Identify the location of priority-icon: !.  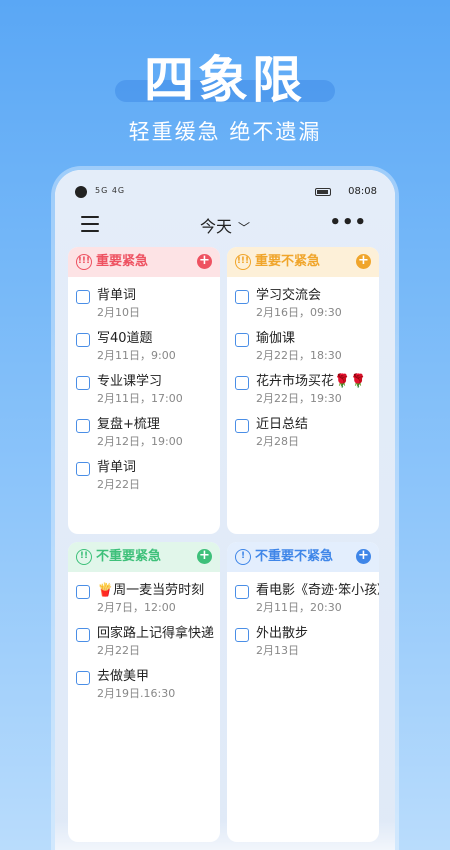
(243, 557).